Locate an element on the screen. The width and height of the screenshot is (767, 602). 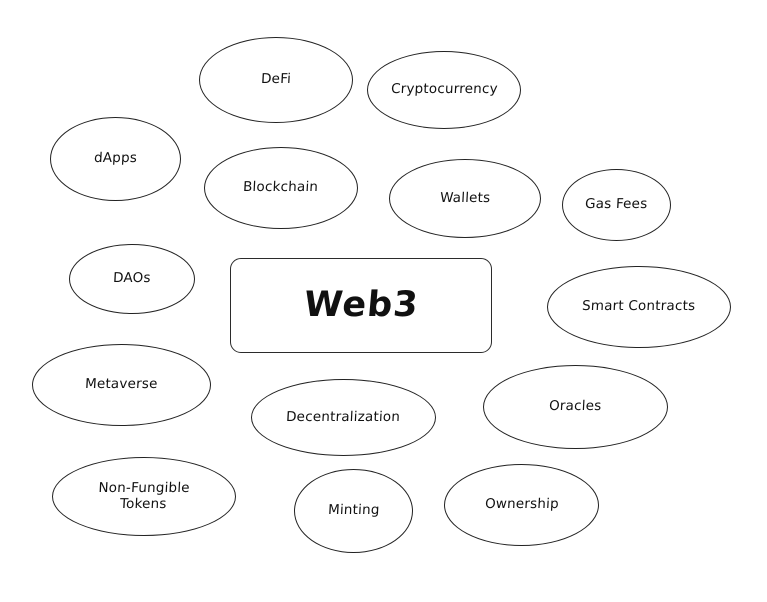
mindmap-node-blockchain: Blockchain is located at coordinates (281, 188).